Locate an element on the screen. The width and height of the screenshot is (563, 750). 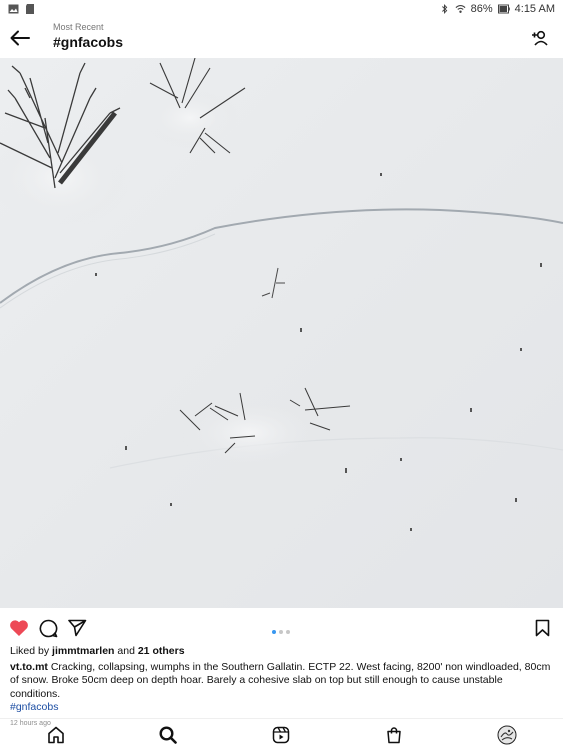
header-subtitle: Most Recent is located at coordinates (78, 27).